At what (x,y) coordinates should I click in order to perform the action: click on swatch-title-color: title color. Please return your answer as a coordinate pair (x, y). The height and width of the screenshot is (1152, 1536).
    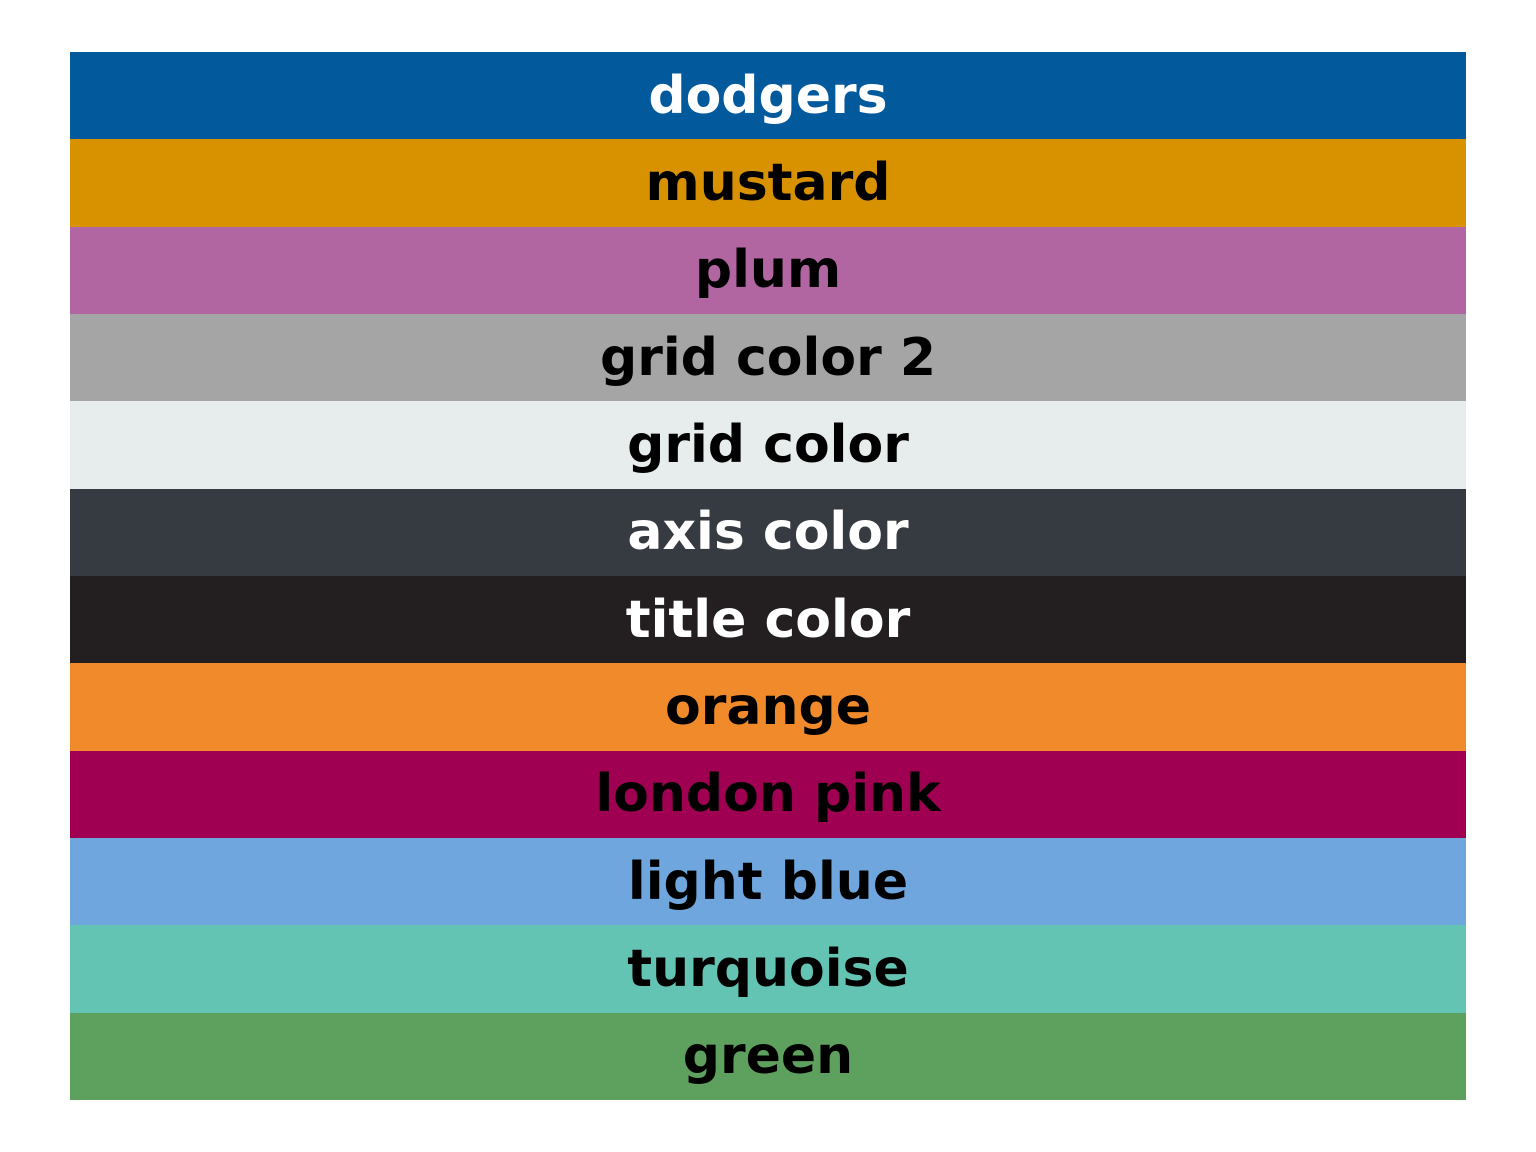
    Looking at the image, I should click on (768, 619).